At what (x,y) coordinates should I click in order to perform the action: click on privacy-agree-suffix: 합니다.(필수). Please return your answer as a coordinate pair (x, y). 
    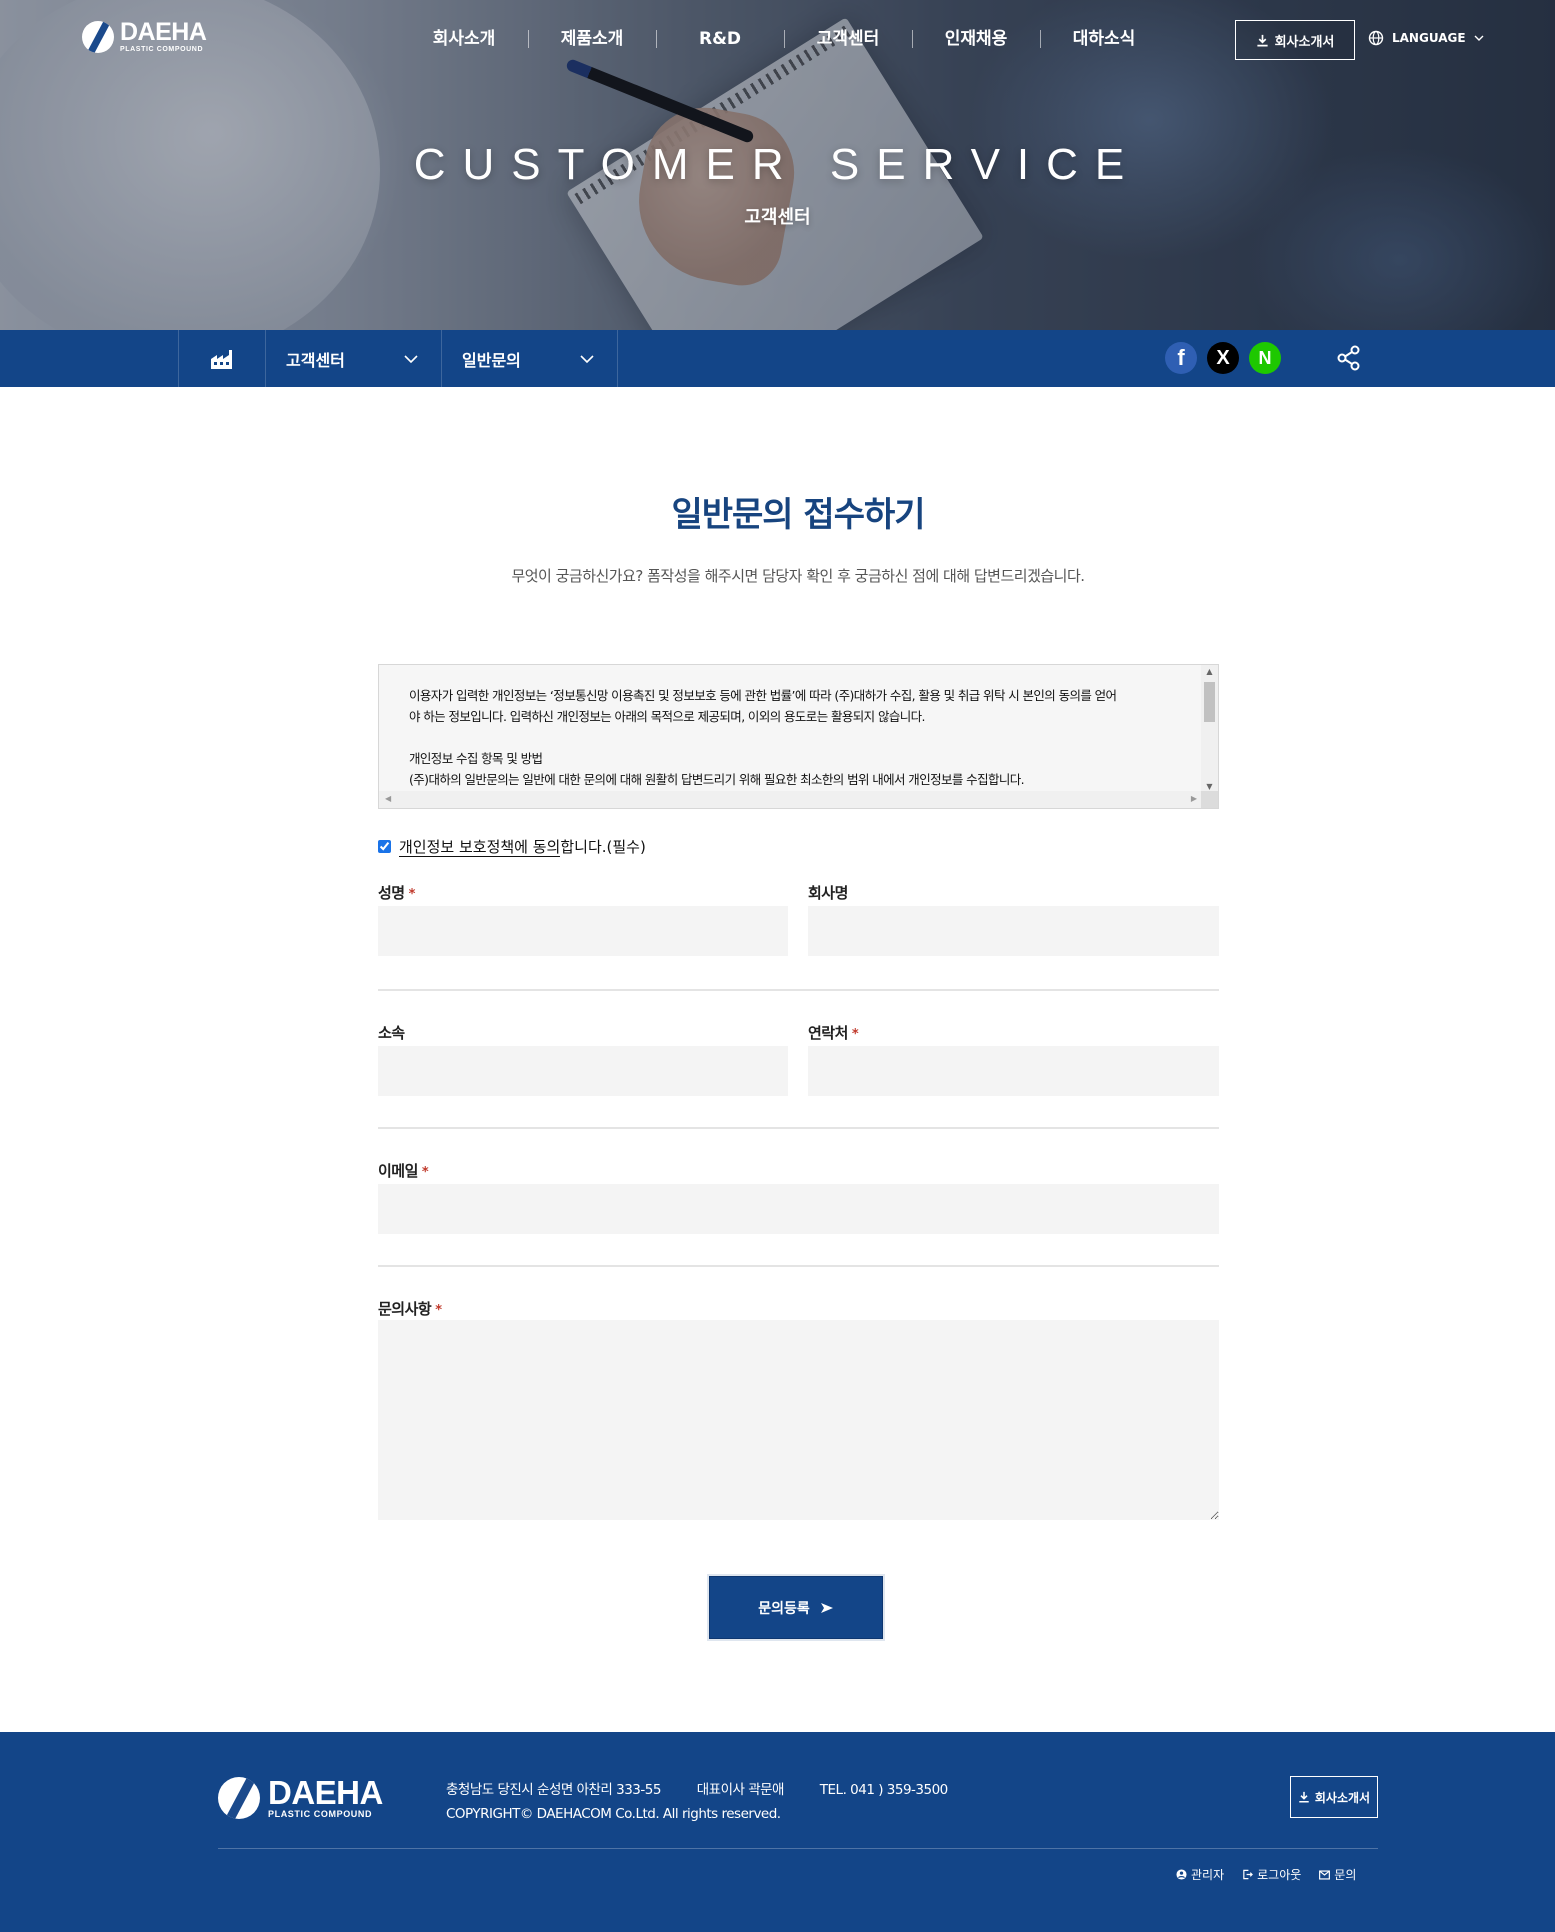
    Looking at the image, I should click on (603, 847).